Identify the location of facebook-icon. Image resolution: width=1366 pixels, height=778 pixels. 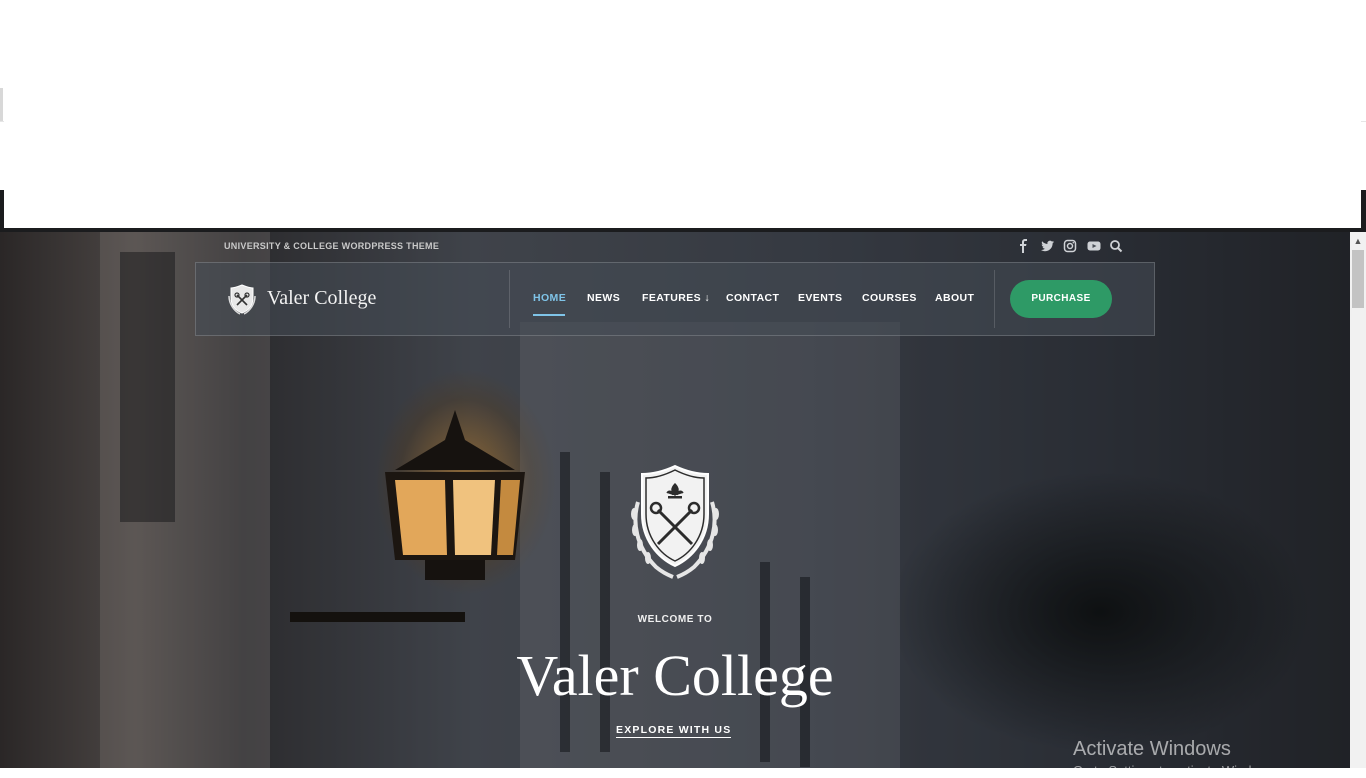
(1024, 246).